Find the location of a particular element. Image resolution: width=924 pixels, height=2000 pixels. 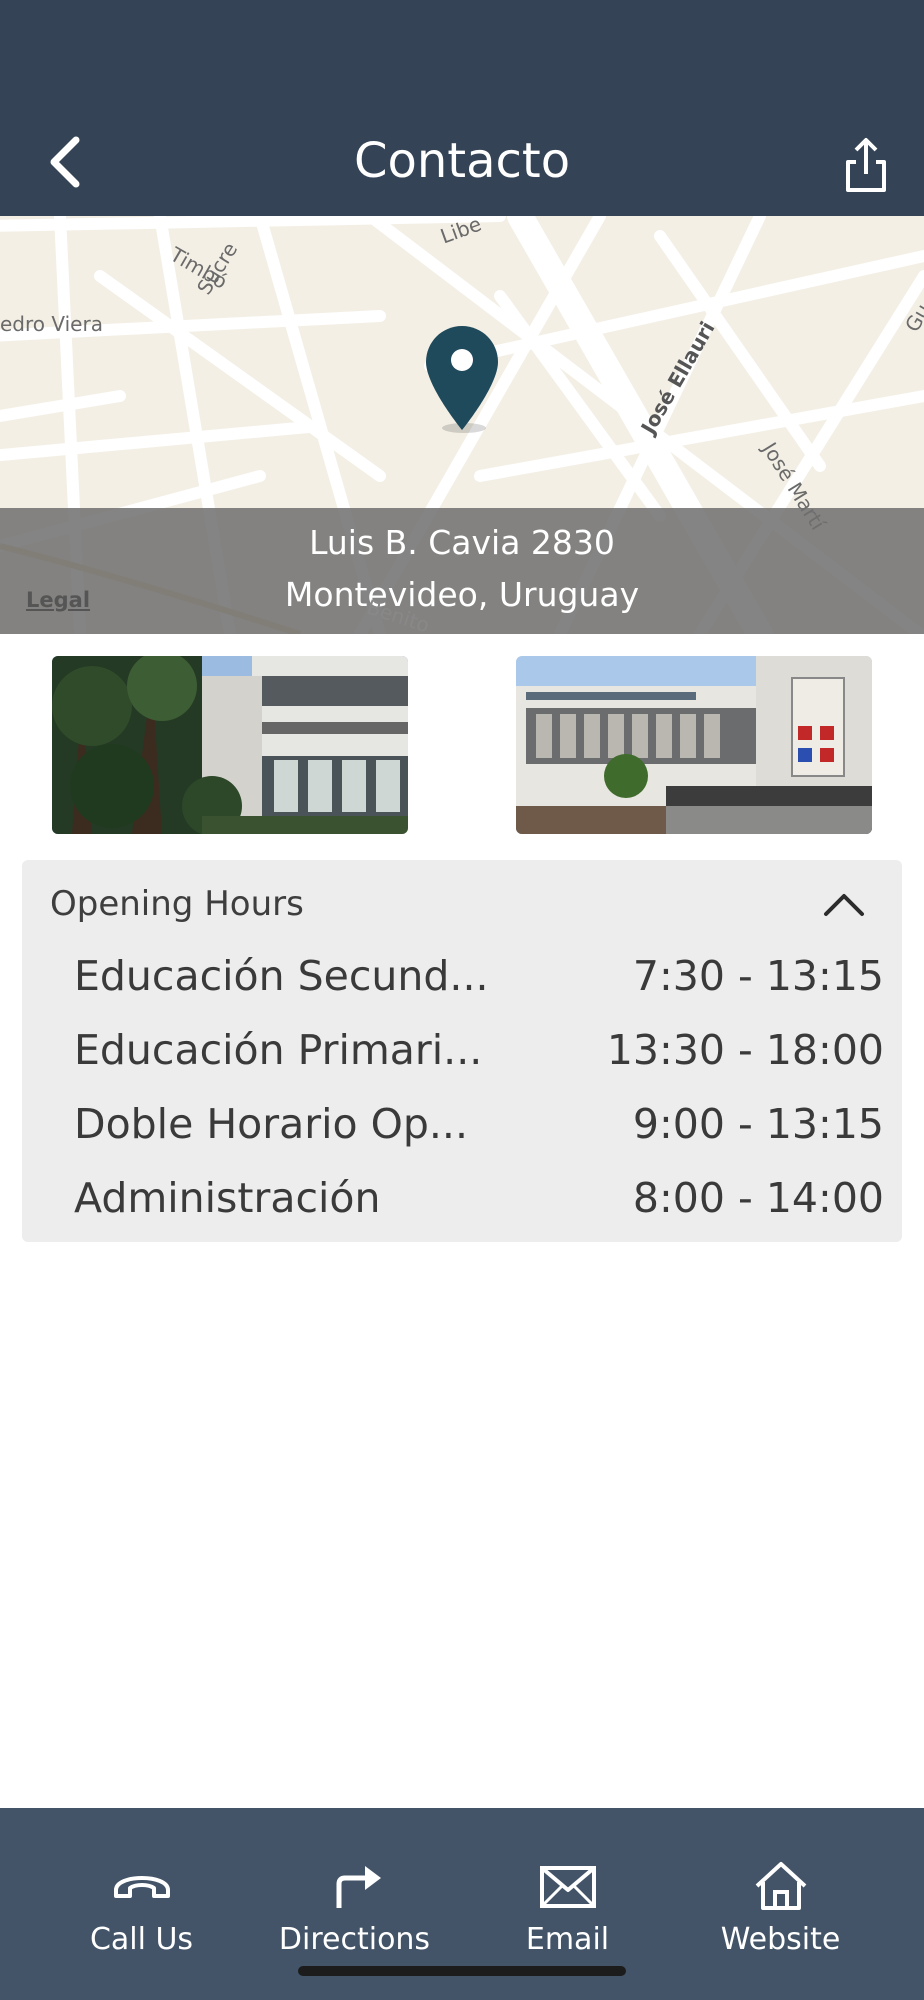

location-pin-icon is located at coordinates (462, 379).